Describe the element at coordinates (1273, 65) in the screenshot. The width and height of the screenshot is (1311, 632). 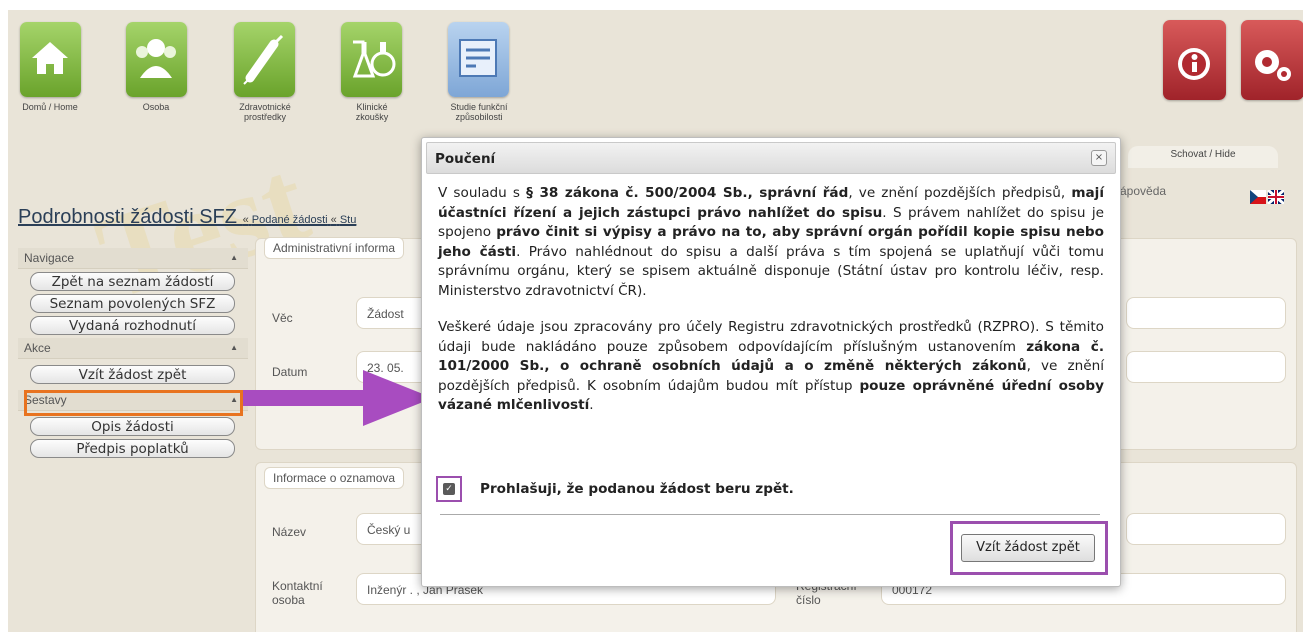
I see `gear-icon` at that location.